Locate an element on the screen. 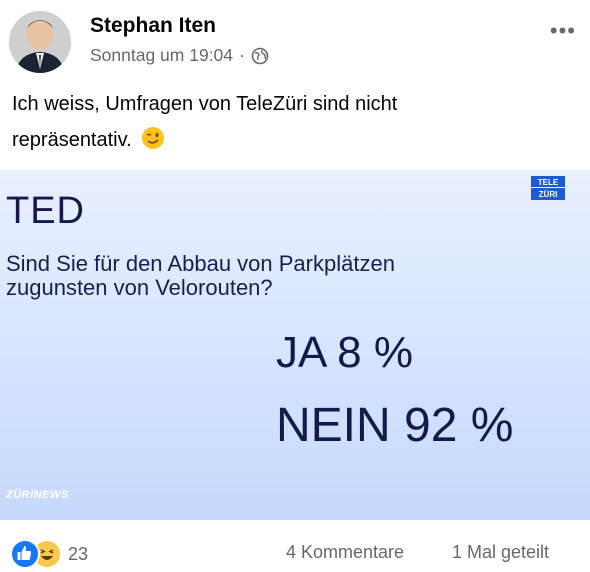  post-footer: 23 4 Kommentare 1 Mal geteilt is located at coordinates (295, 545).